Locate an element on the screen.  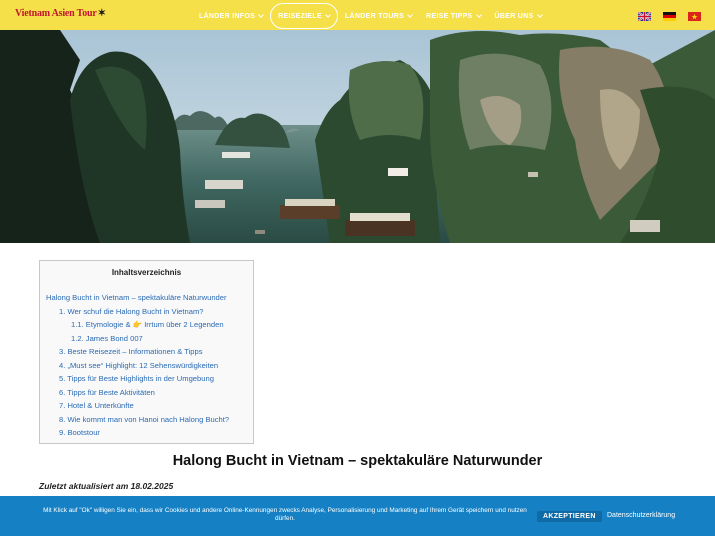
toc-item: 6. Tipps für Beste Aktivitäten is located at coordinates (146, 393).